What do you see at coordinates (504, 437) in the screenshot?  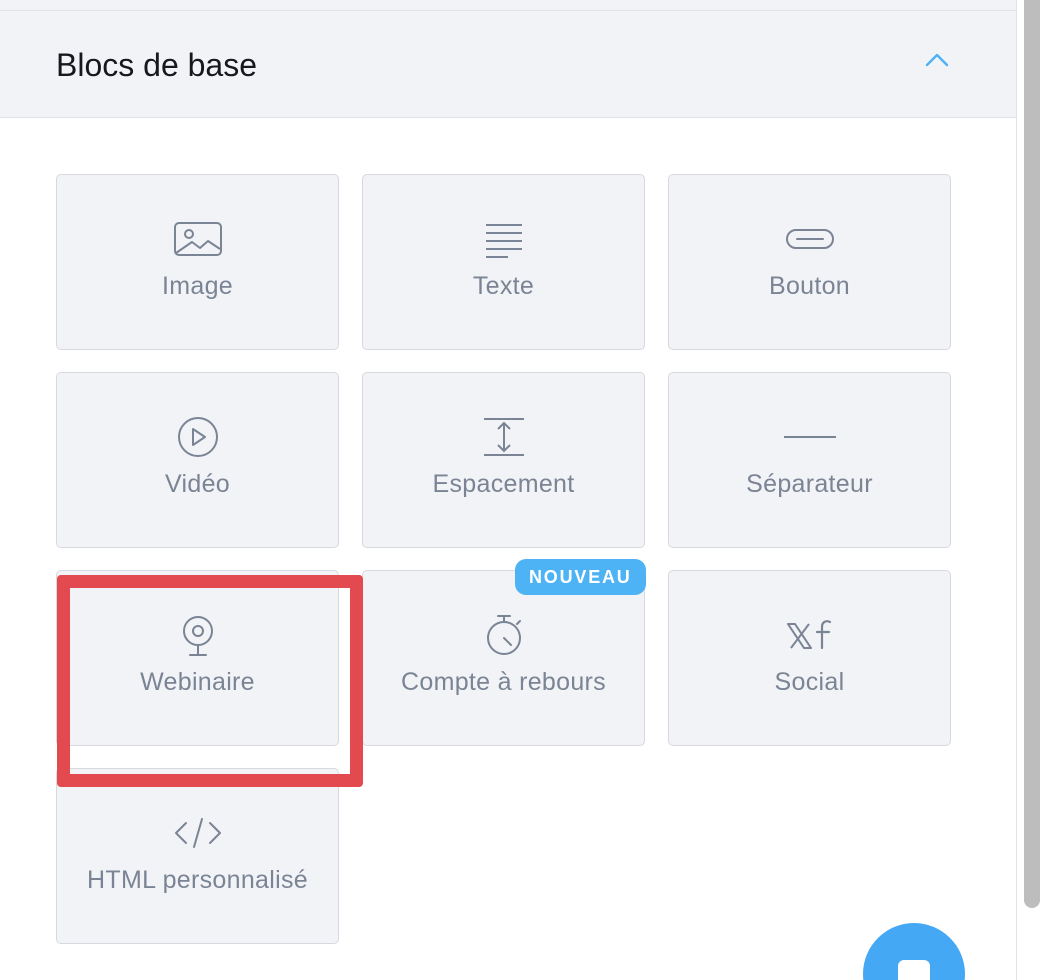 I see `spacing-icon` at bounding box center [504, 437].